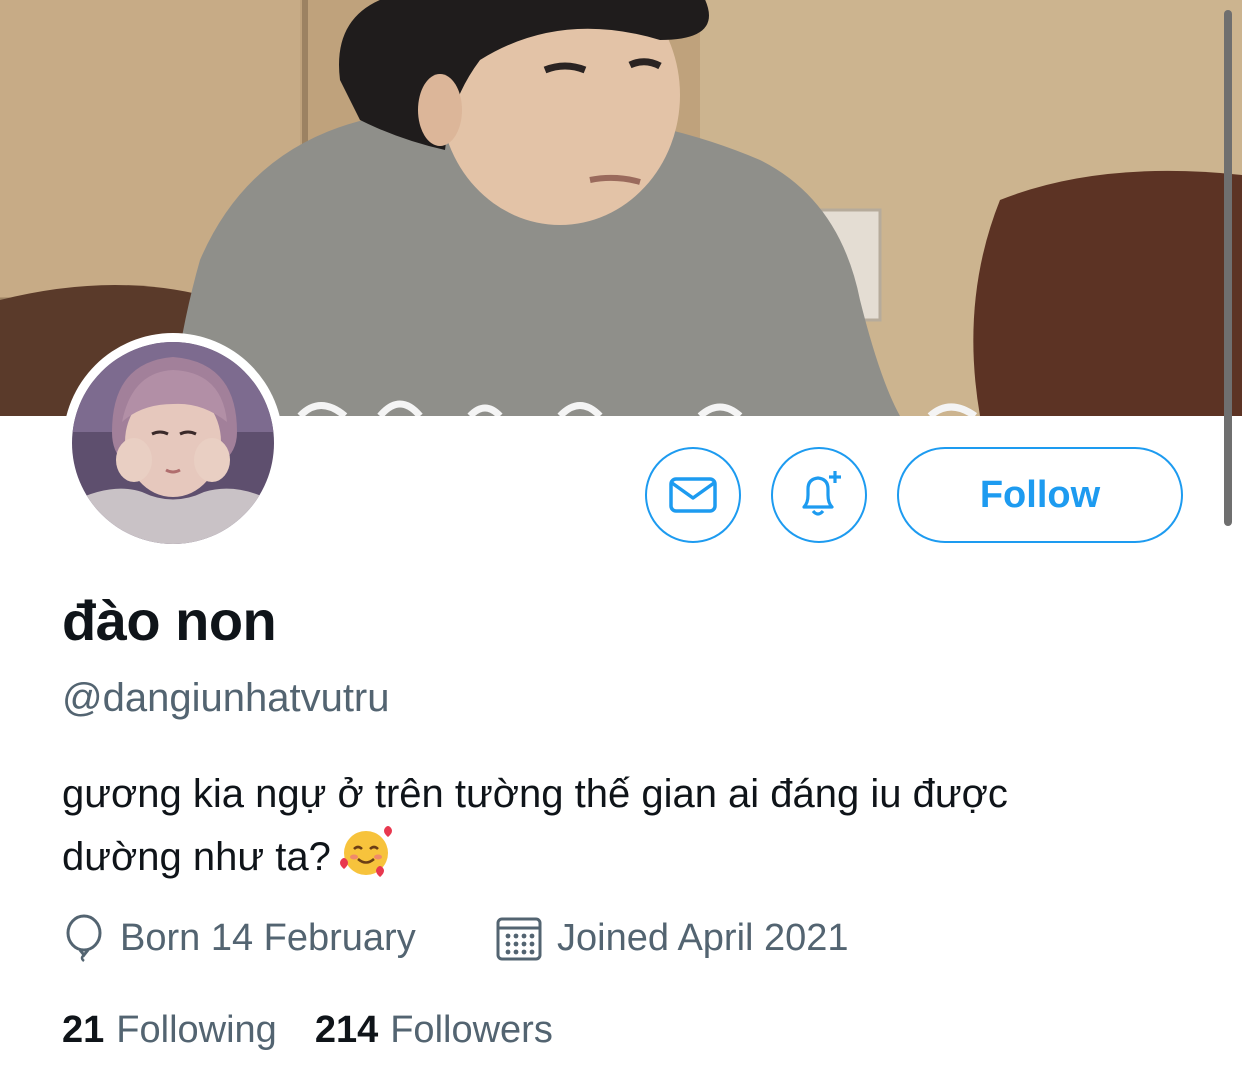 Image resolution: width=1242 pixels, height=1087 pixels. What do you see at coordinates (196, 1029) in the screenshot?
I see `following-label: Following` at bounding box center [196, 1029].